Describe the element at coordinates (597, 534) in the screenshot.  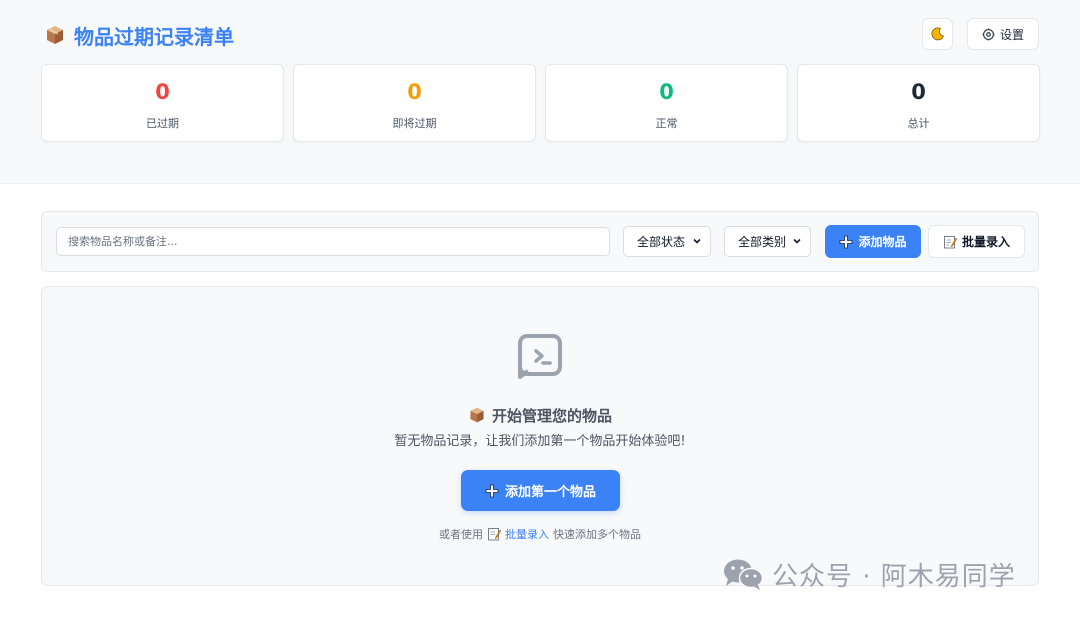
I see `hint-suffix: 快速添加多个物品` at that location.